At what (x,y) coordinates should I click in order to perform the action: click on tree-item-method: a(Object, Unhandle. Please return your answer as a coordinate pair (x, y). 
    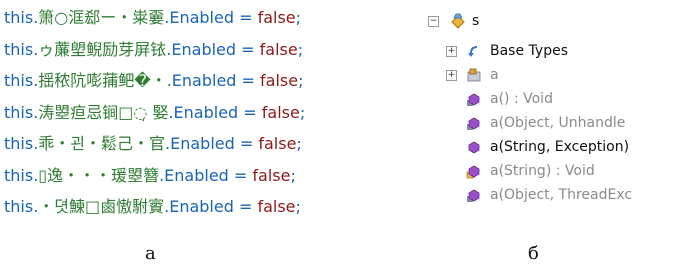
    Looking at the image, I should click on (559, 123).